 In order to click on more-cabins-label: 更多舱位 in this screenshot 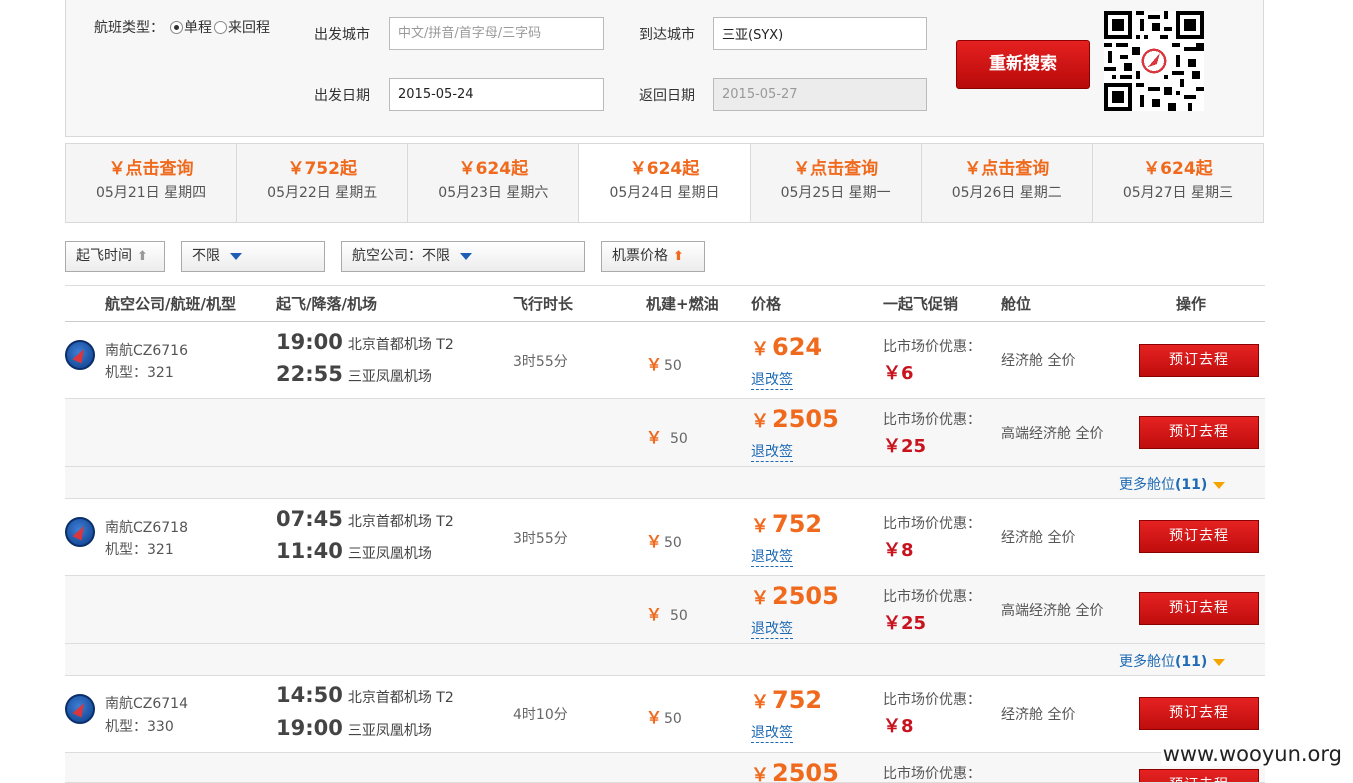, I will do `click(1147, 662)`.